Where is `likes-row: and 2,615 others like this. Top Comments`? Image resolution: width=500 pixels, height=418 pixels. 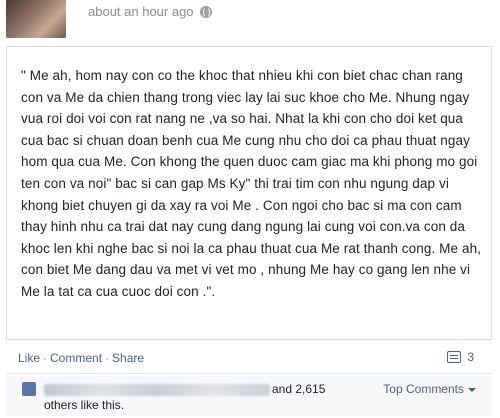 likes-row: and 2,615 others like this. Top Comments is located at coordinates (249, 396).